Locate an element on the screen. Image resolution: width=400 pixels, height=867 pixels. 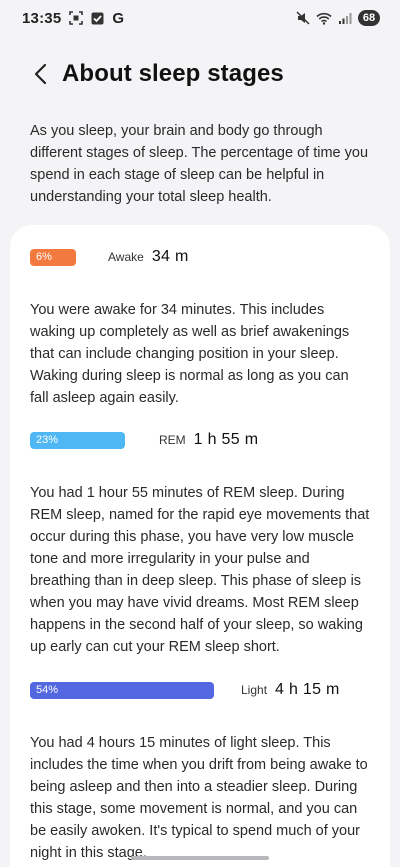
stage-duration: 4 h 15 m is located at coordinates (307, 689).